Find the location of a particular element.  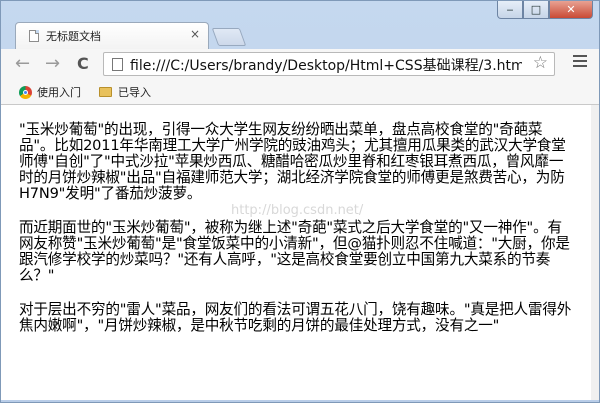

bookmark-label: 已导入 is located at coordinates (134, 92).